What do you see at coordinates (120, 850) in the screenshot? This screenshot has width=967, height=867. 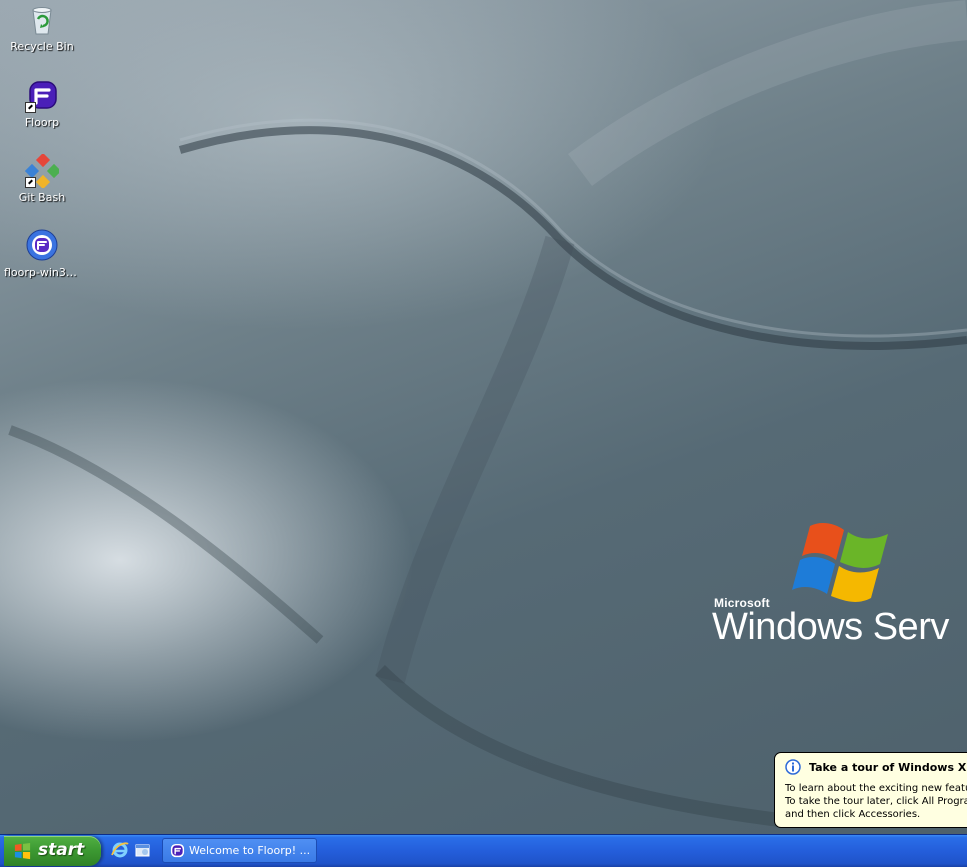 I see `internet-explorer-icon` at bounding box center [120, 850].